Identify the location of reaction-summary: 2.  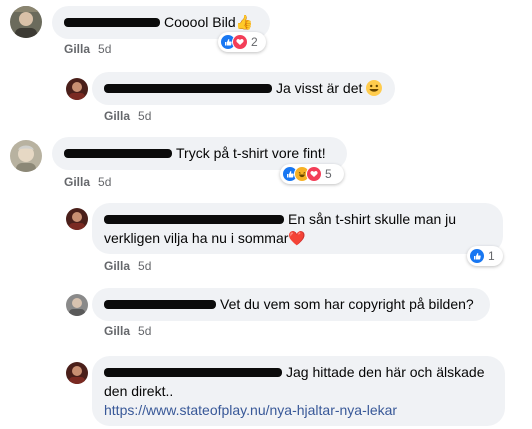
(242, 42).